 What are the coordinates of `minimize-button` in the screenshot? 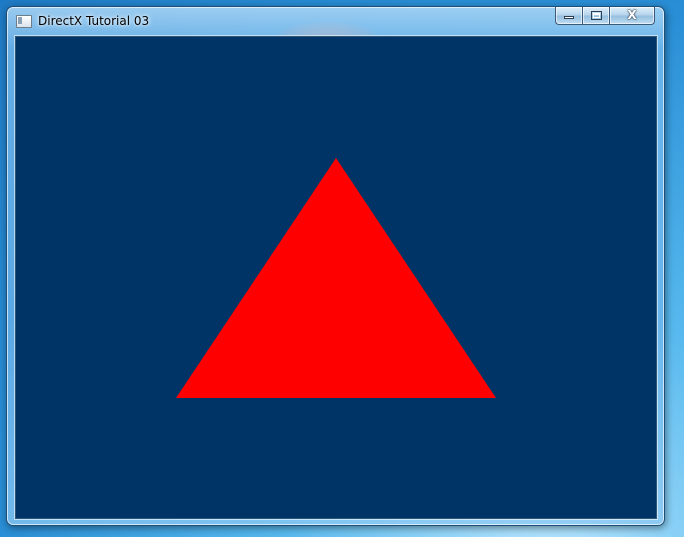 It's located at (568, 16).